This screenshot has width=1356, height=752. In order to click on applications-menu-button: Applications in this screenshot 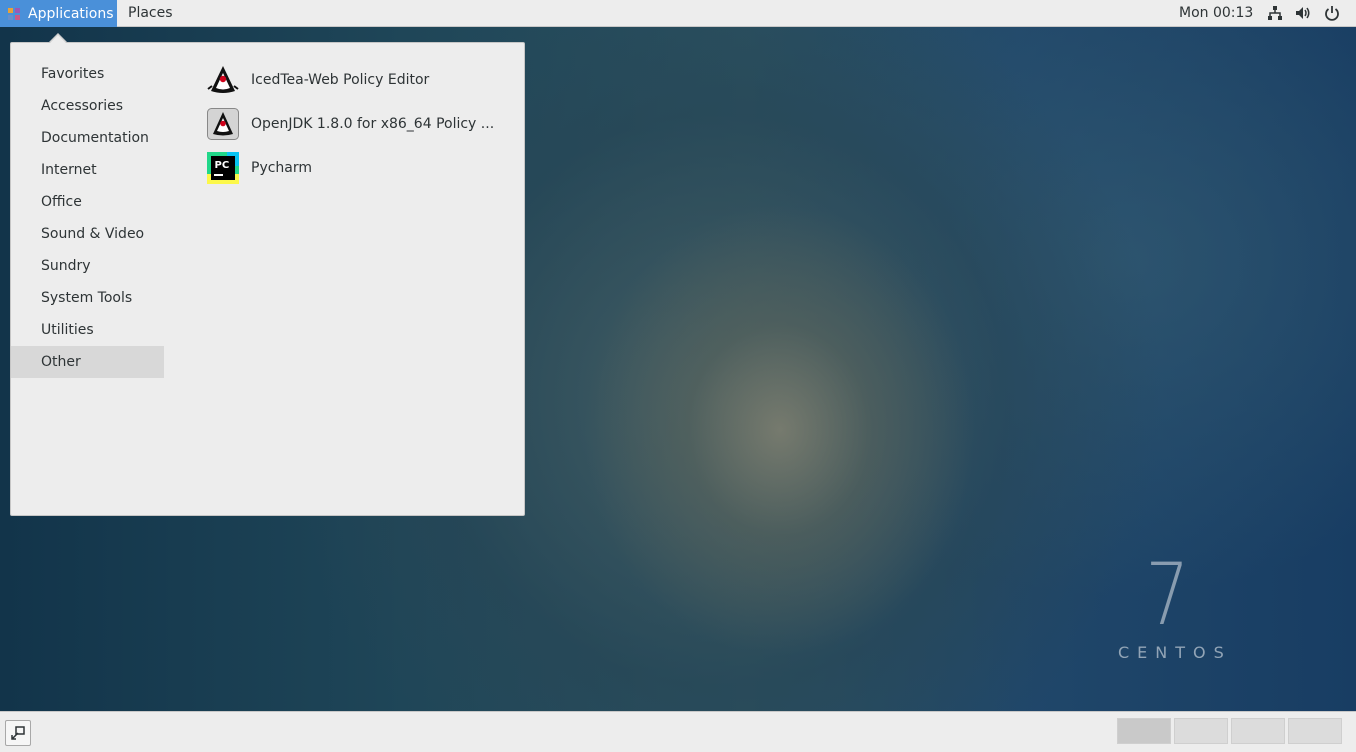, I will do `click(58, 13)`.